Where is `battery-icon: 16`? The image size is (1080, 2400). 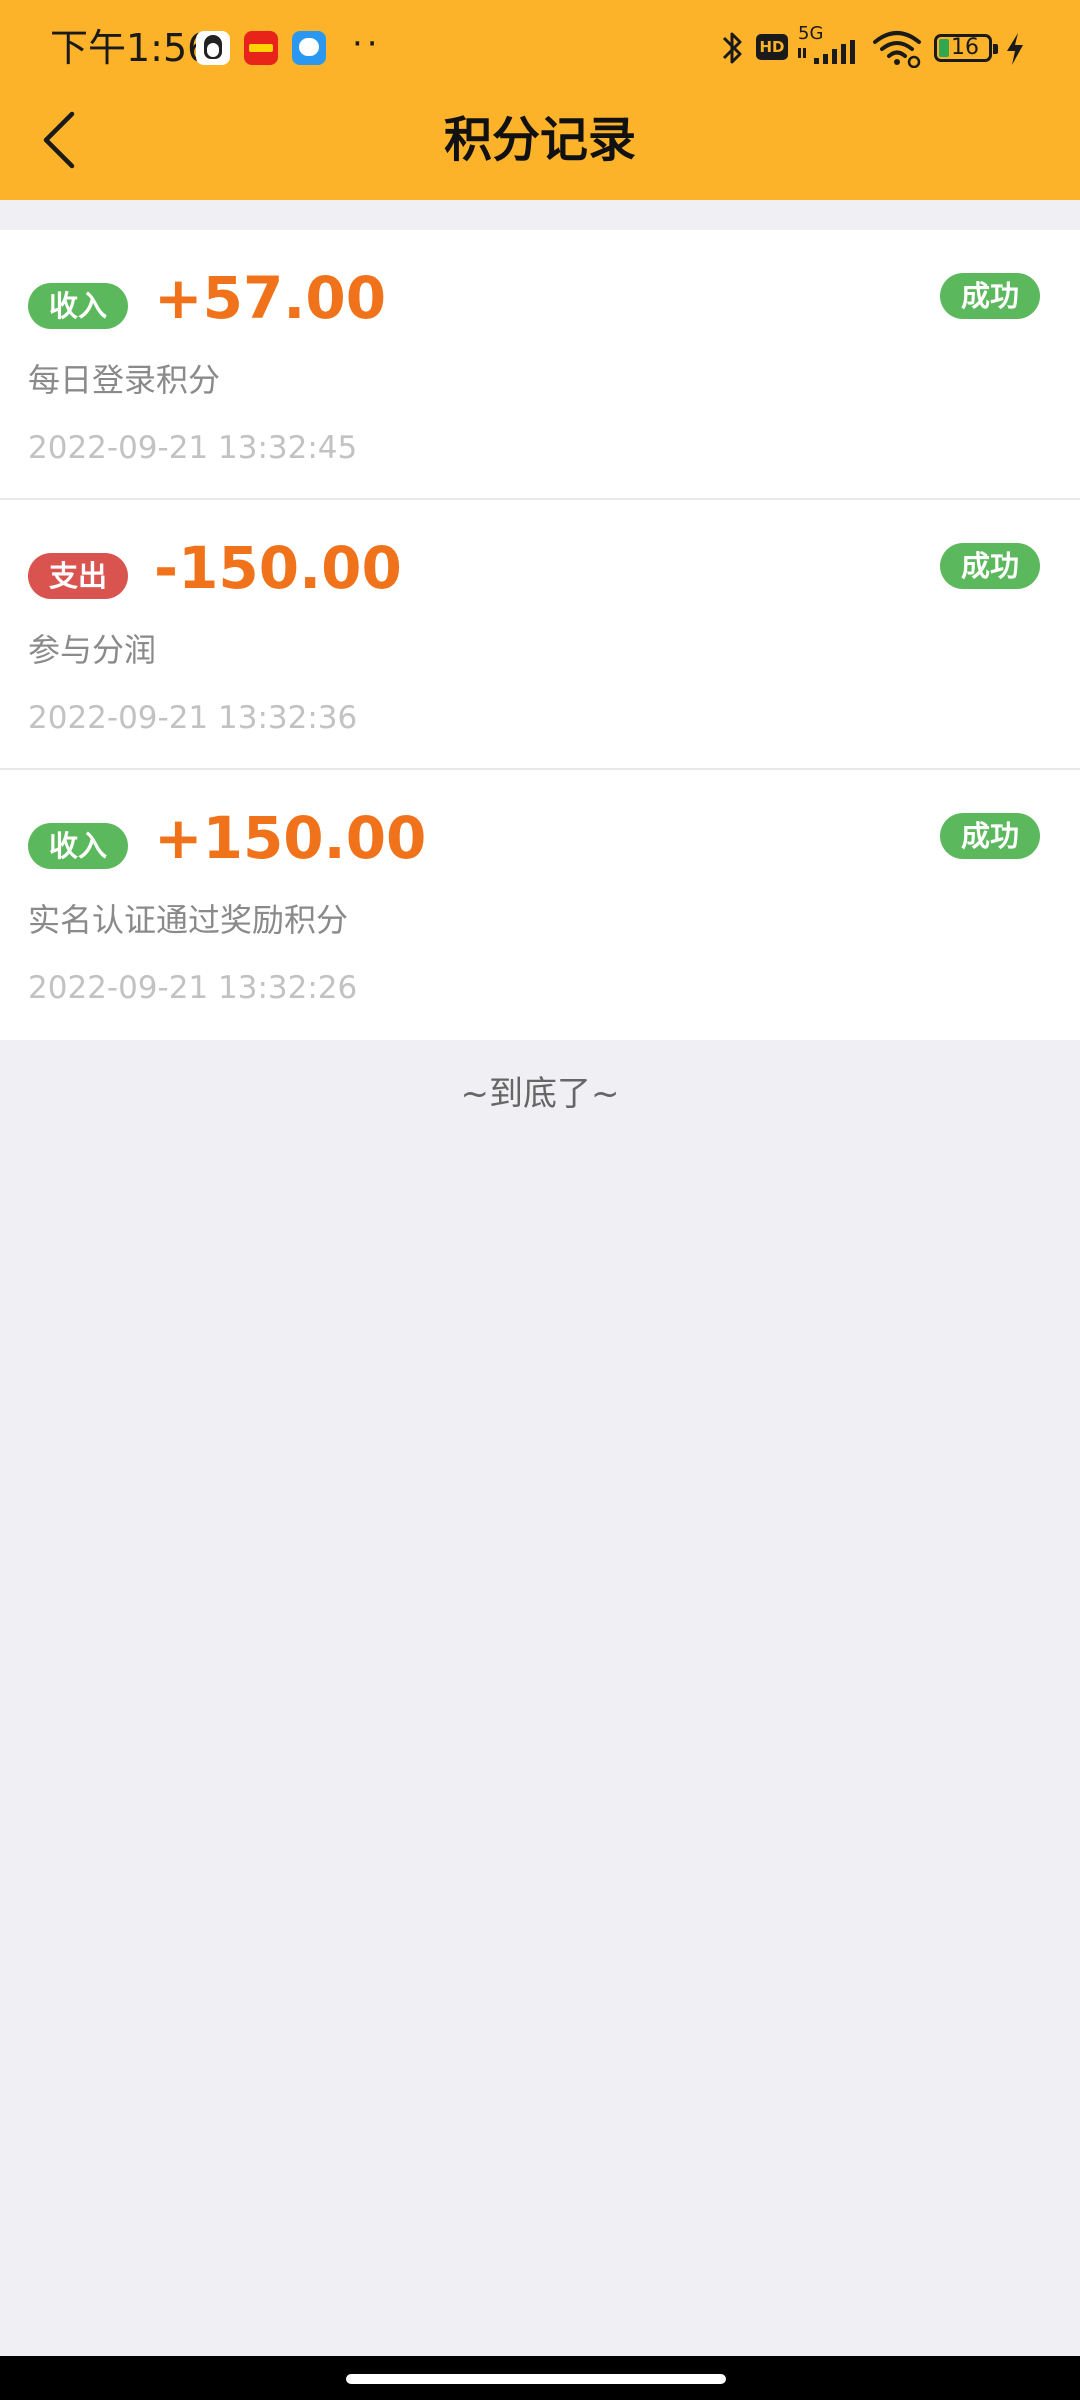
battery-icon: 16 is located at coordinates (966, 48).